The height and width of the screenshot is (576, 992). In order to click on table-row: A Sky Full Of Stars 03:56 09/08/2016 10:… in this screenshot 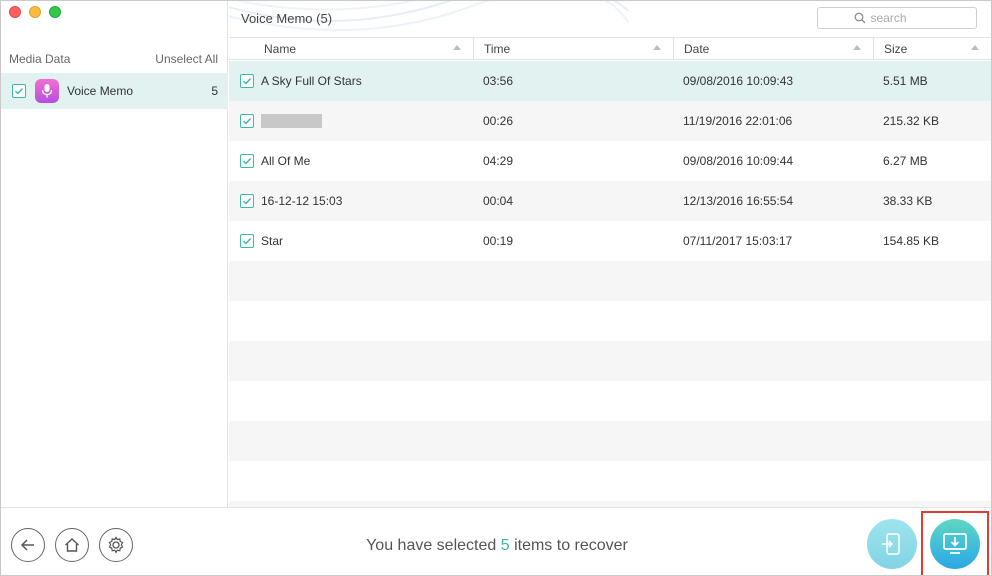, I will do `click(610, 81)`.